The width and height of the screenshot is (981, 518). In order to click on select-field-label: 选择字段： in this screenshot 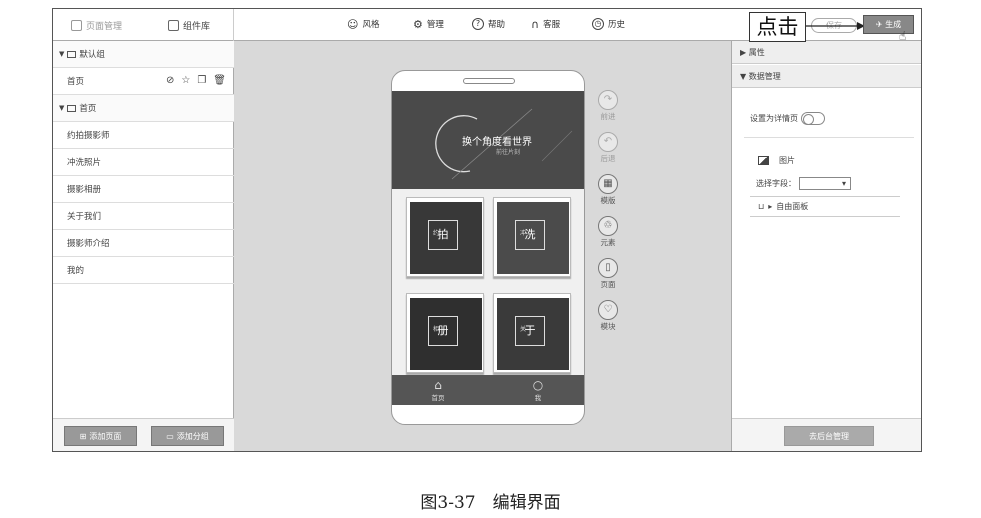, I will do `click(776, 183)`.